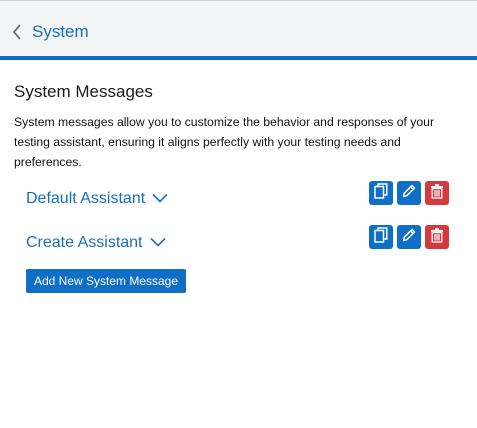 This screenshot has width=477, height=428. What do you see at coordinates (106, 281) in the screenshot?
I see `add-system-message-button: Add New System Message` at bounding box center [106, 281].